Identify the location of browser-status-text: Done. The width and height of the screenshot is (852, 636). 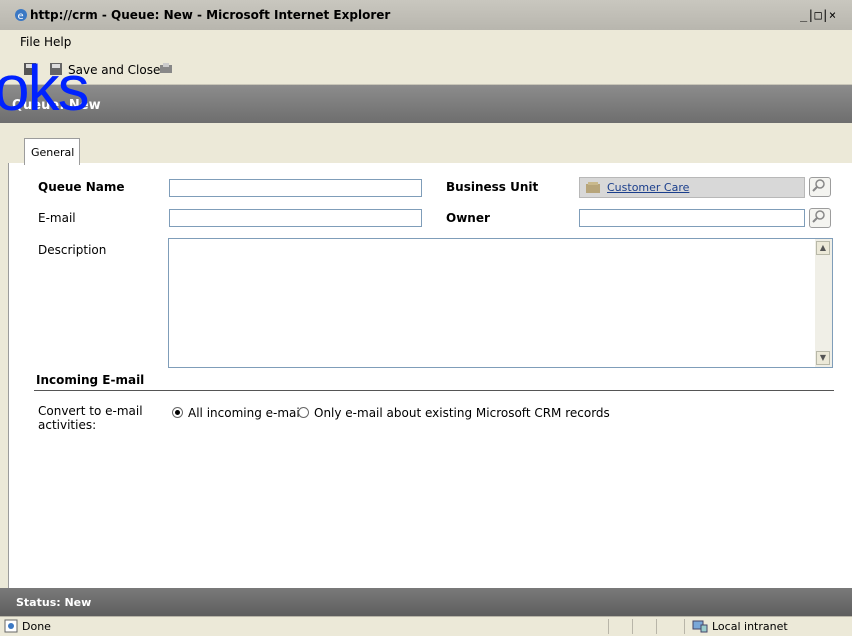
(36, 626).